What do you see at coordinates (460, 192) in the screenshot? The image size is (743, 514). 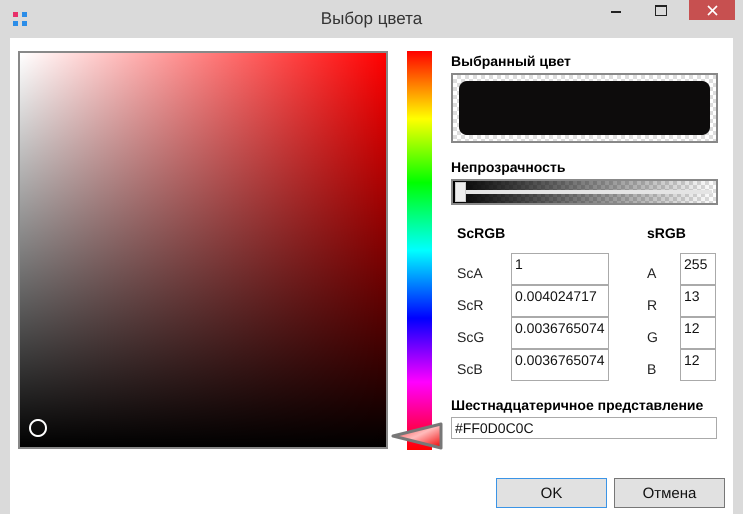 I see `slider-thumb` at bounding box center [460, 192].